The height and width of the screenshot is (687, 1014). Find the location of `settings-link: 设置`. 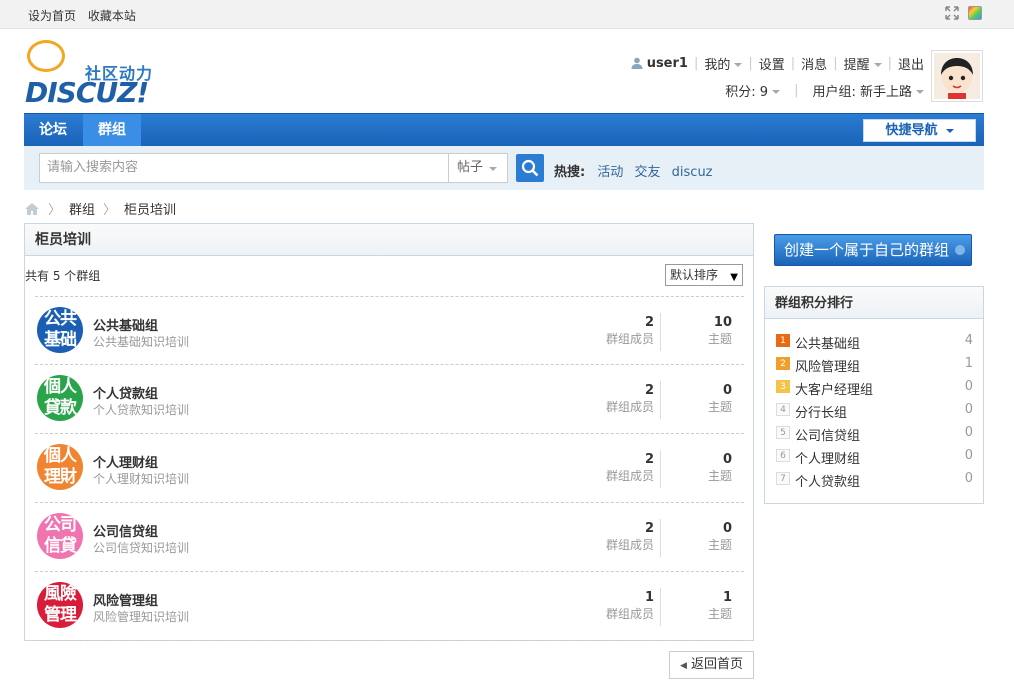

settings-link: 设置 is located at coordinates (772, 63).